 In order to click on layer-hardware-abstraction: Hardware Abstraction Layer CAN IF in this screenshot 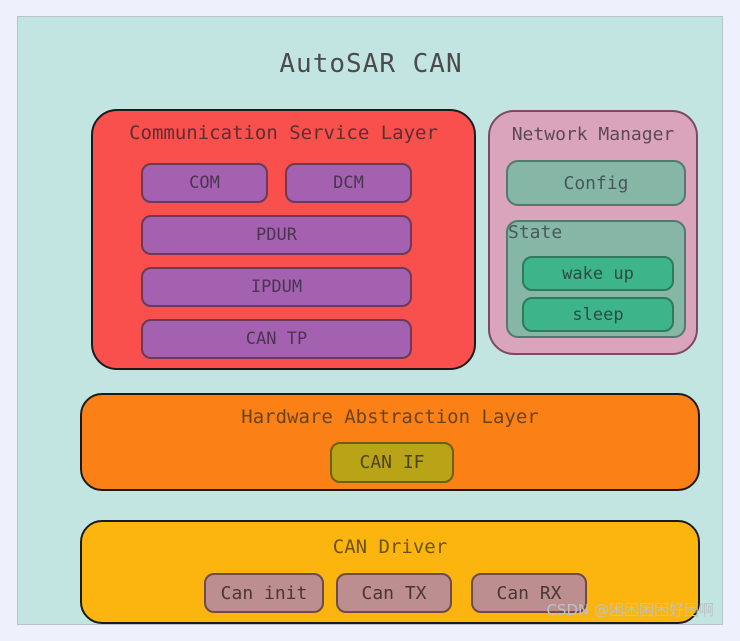, I will do `click(390, 442)`.